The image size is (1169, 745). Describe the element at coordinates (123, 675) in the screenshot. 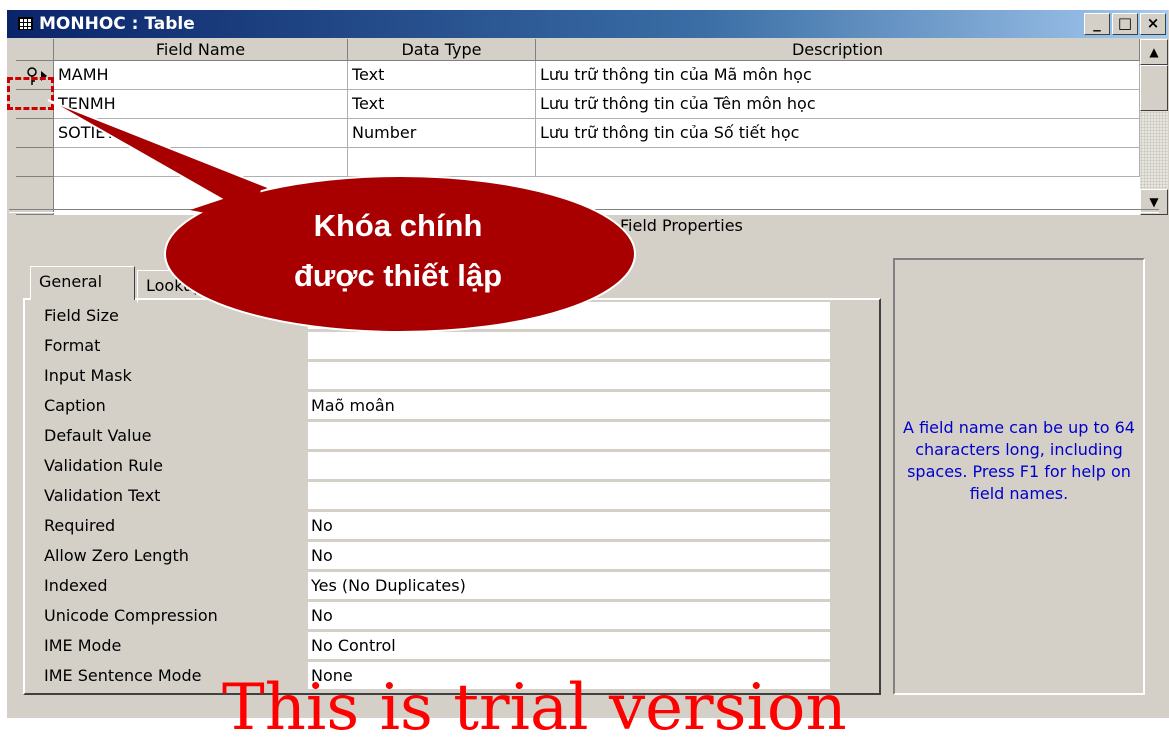

I see `property-label: IME Sentence Mode` at that location.